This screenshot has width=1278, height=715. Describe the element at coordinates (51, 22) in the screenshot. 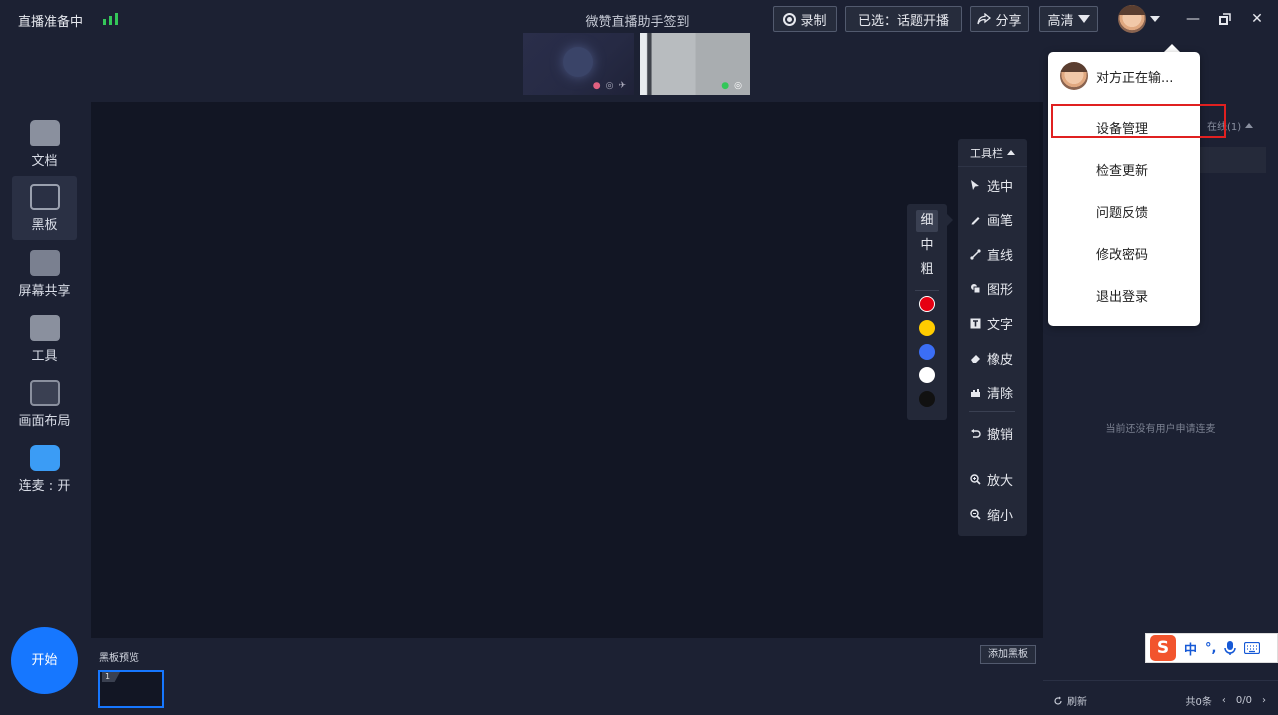

I see `live-status: 直播准备中` at that location.